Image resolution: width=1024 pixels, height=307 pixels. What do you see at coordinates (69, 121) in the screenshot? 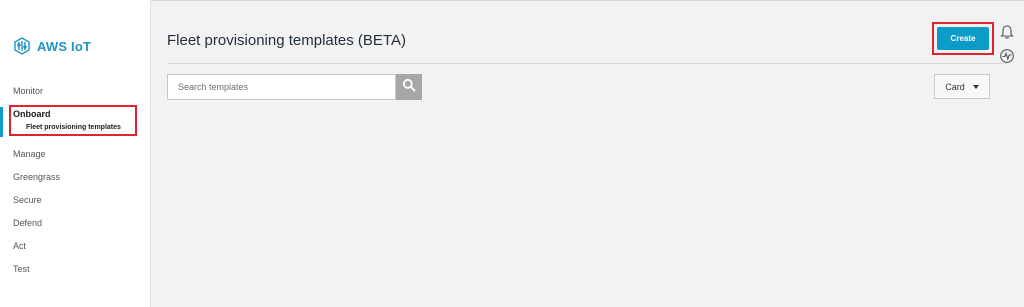
I see `sidebar-group-onboard: Onboard Fleet provisioning templates` at bounding box center [69, 121].